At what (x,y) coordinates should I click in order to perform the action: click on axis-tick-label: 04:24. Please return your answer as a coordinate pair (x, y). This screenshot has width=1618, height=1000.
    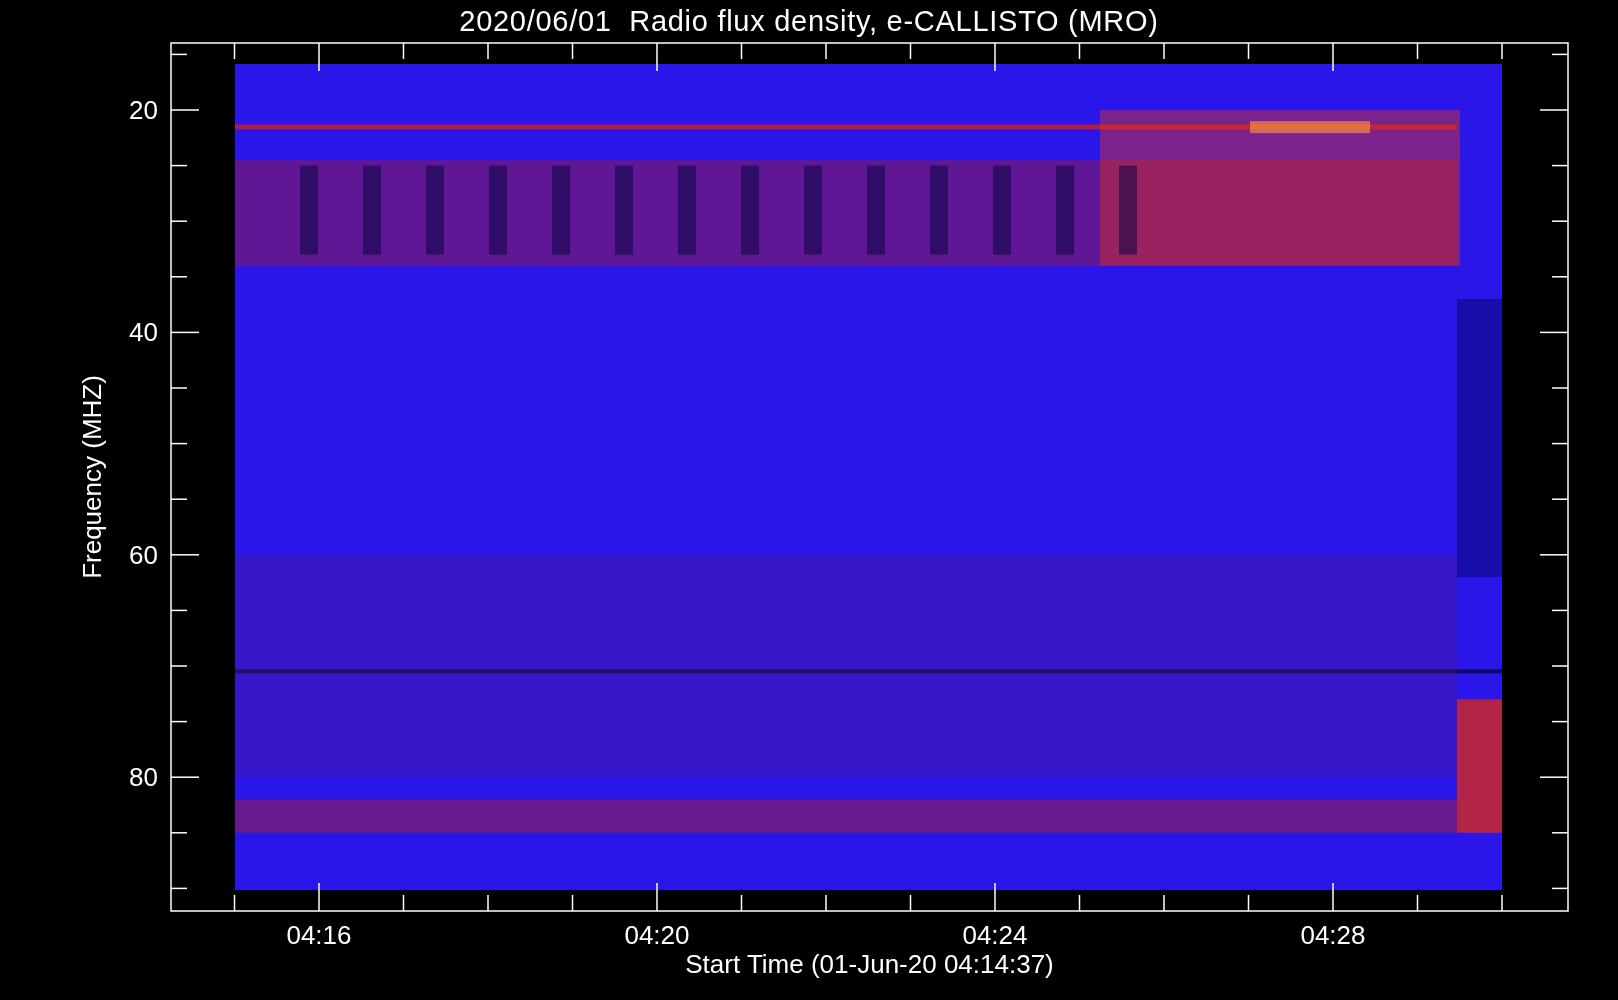
    Looking at the image, I should click on (995, 935).